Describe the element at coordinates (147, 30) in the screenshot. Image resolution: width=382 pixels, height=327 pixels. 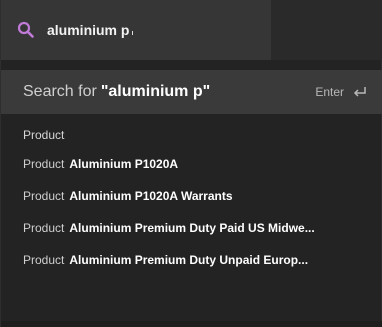
I see `search-input` at that location.